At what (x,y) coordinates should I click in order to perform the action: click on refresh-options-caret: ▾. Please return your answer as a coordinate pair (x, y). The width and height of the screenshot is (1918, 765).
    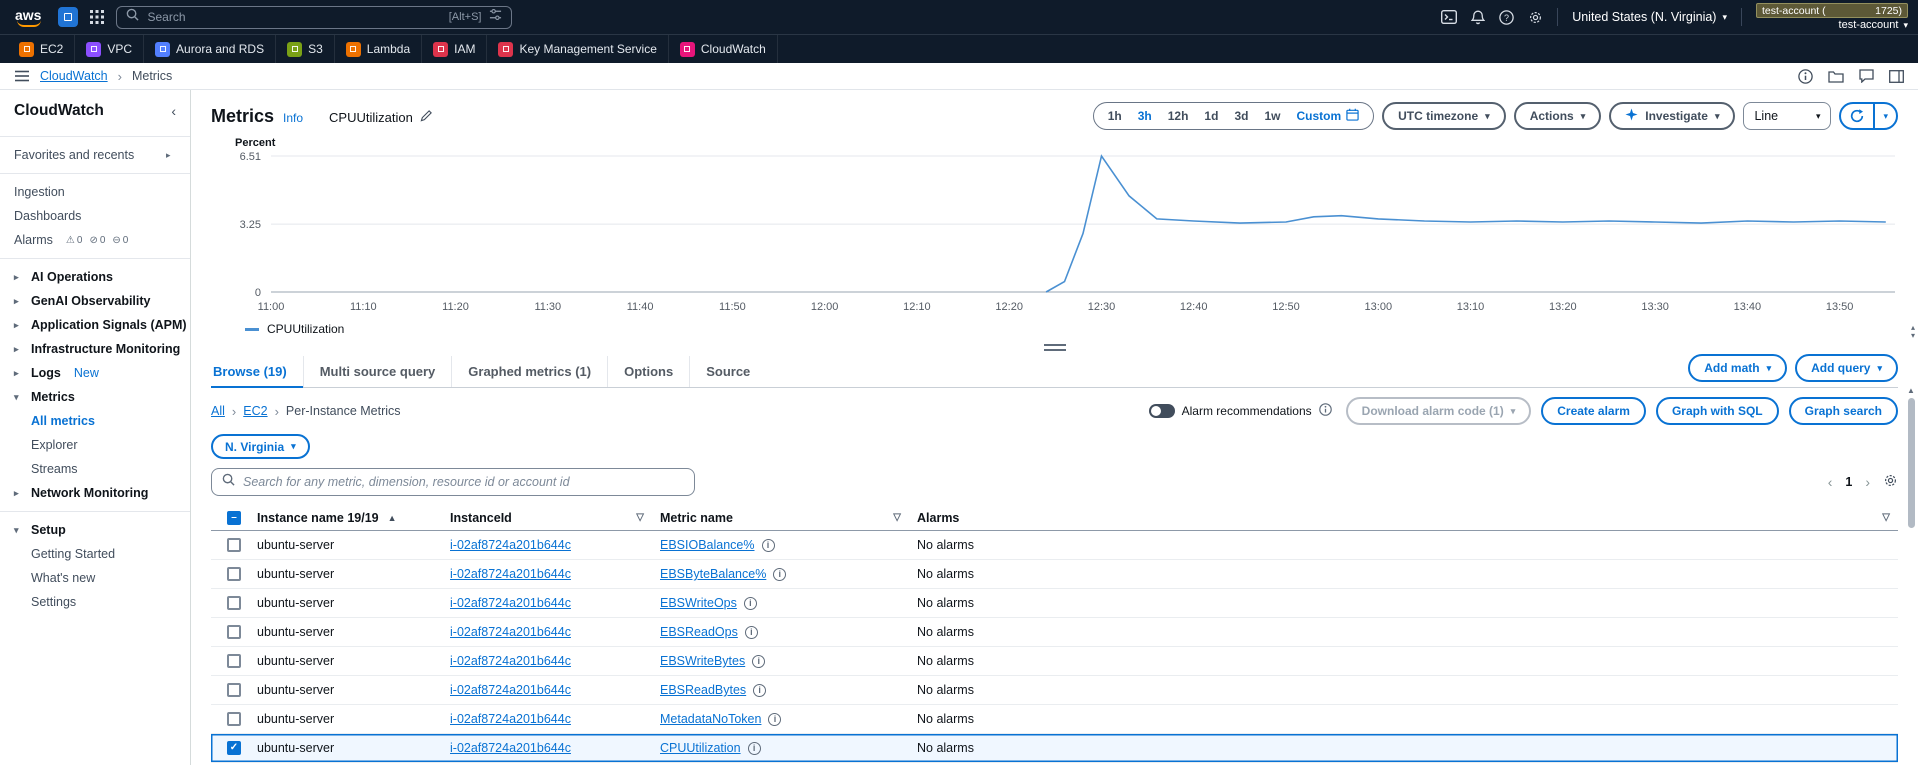
    Looking at the image, I should click on (1885, 116).